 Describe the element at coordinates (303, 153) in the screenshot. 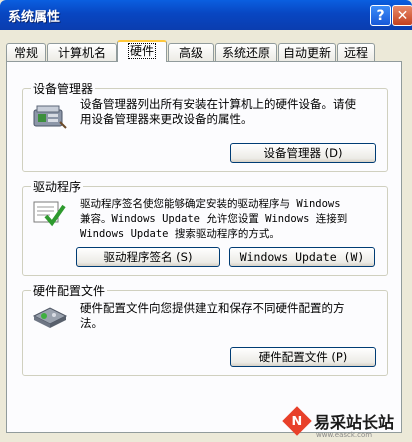

I see `device-manager-button: 设备管理器 (D)` at that location.